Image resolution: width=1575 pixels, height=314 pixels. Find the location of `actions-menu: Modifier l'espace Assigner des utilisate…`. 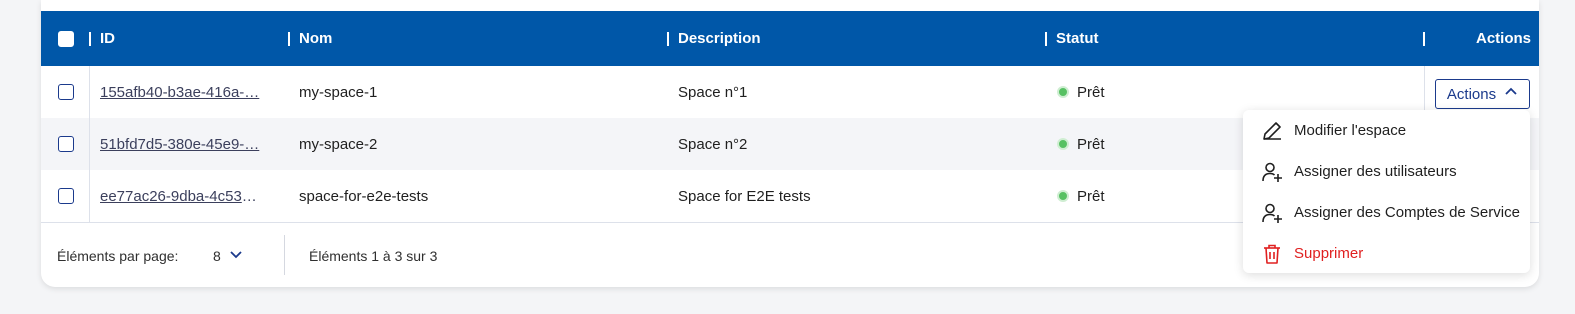

actions-menu: Modifier l'espace Assigner des utilisate… is located at coordinates (1386, 191).